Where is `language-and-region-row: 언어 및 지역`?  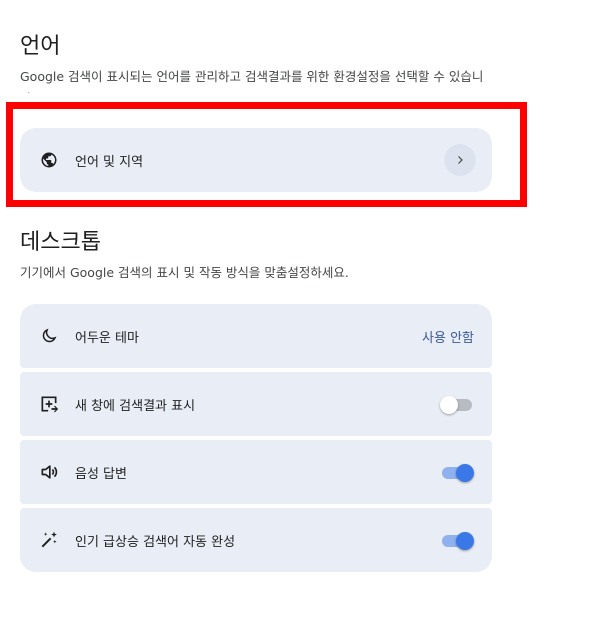 language-and-region-row: 언어 및 지역 is located at coordinates (256, 160).